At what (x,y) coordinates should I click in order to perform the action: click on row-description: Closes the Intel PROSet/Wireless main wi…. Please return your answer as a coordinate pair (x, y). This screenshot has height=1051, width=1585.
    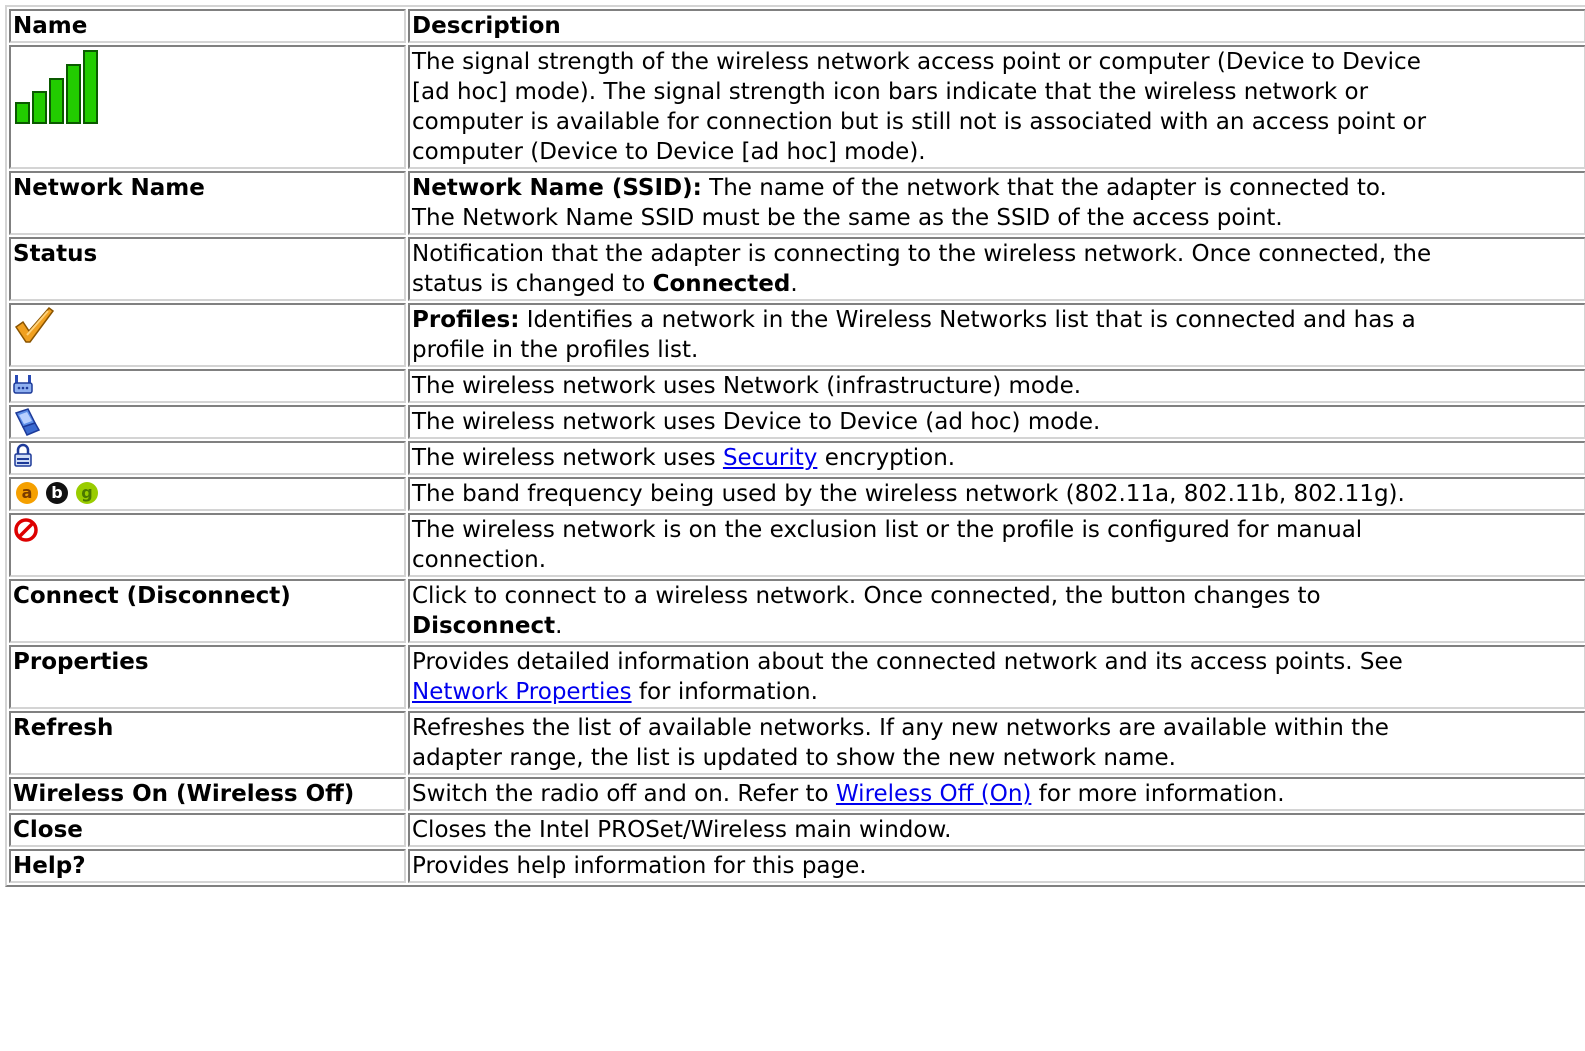
    Looking at the image, I should click on (996, 830).